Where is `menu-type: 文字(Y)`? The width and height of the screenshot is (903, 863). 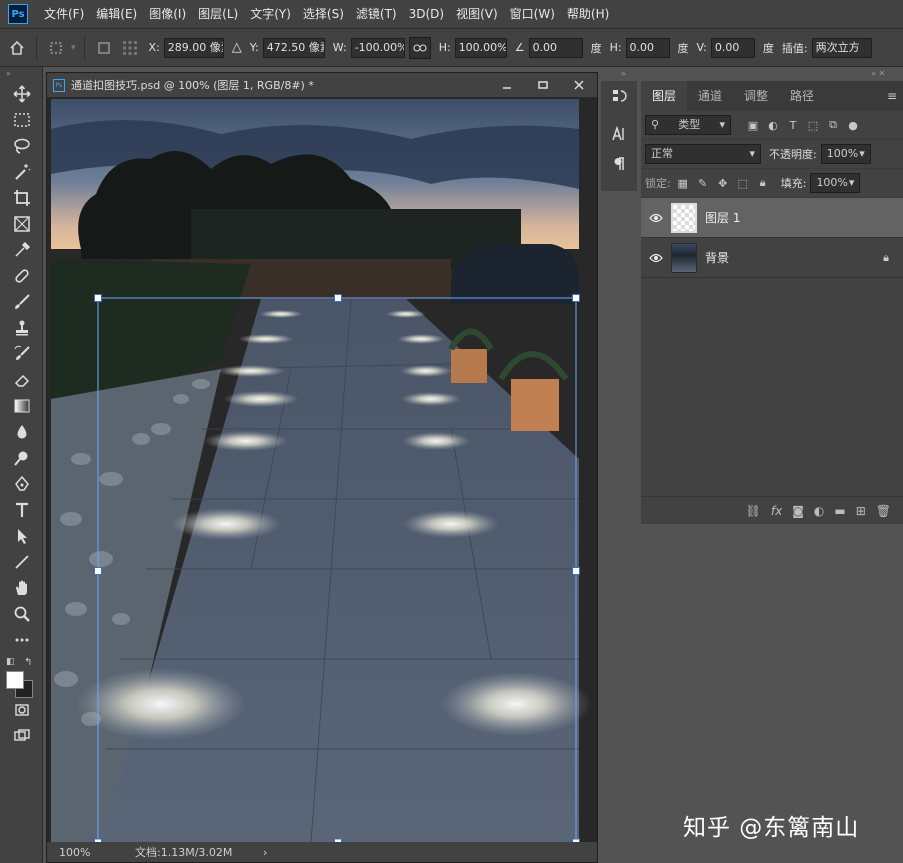
menu-type: 文字(Y) is located at coordinates (270, 14).